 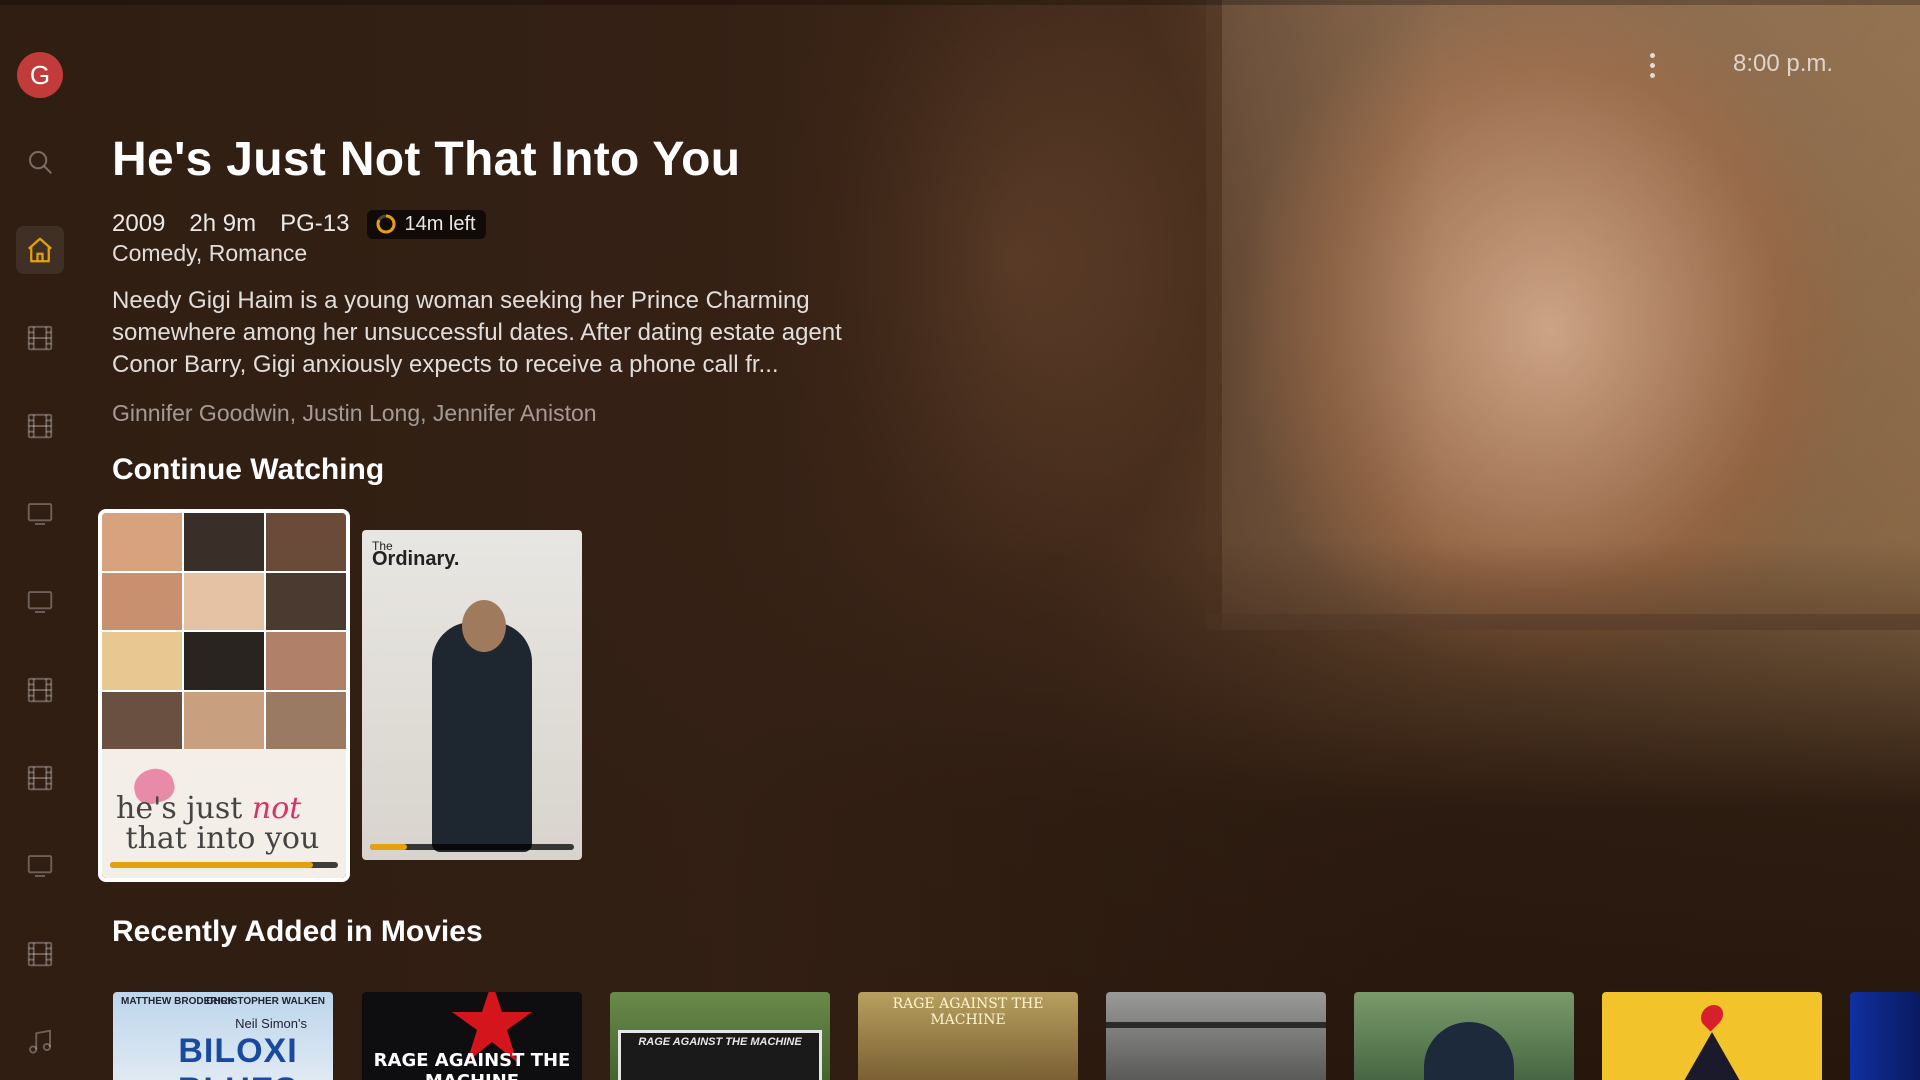 What do you see at coordinates (265, 1001) in the screenshot?
I see `poster-credit: CHRISTOPHER WALKEN` at bounding box center [265, 1001].